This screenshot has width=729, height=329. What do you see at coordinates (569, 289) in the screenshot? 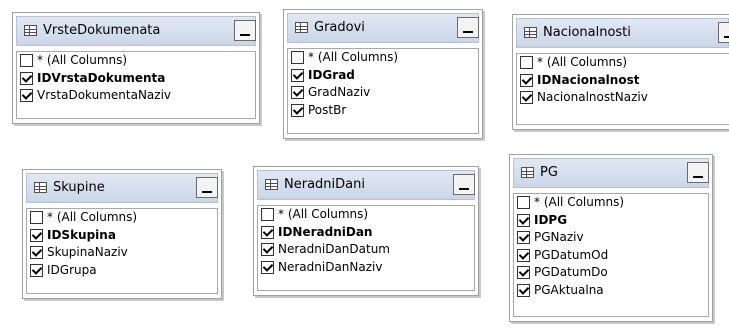
I see `column-label: PGAktualna` at bounding box center [569, 289].